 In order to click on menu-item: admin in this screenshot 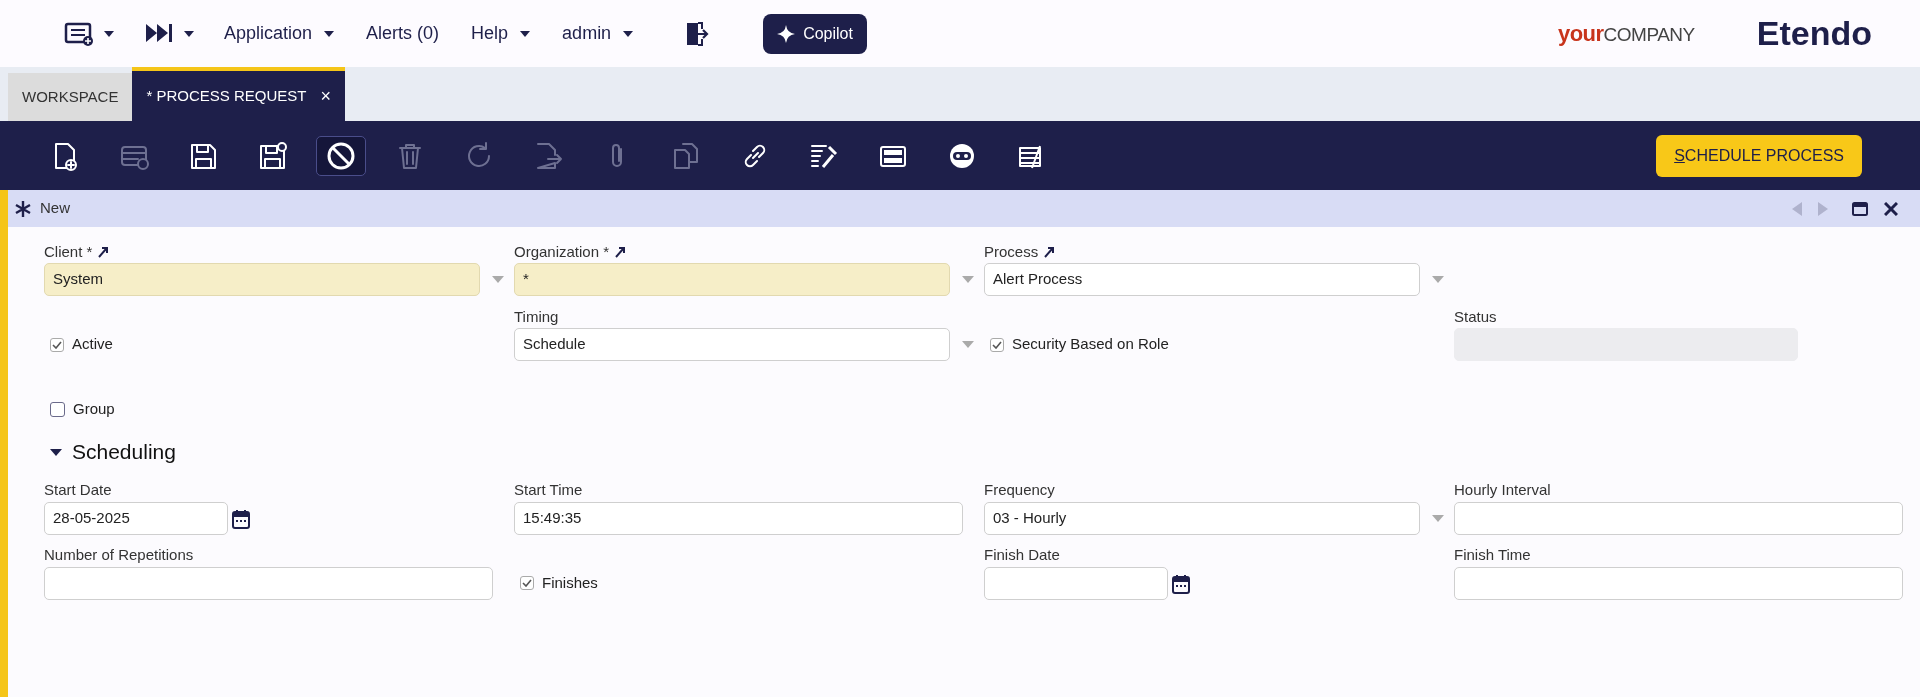, I will do `click(598, 33)`.